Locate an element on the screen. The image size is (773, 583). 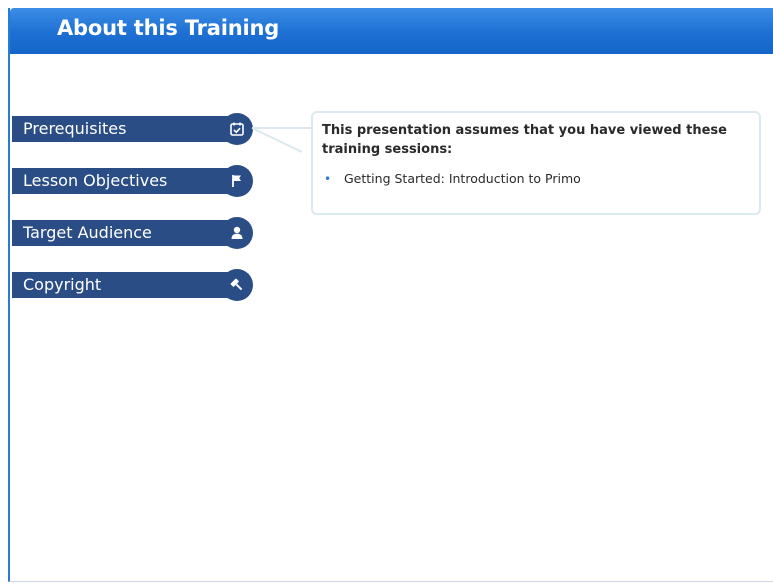
tab-lesson-objectives-icon-circle is located at coordinates (237, 181).